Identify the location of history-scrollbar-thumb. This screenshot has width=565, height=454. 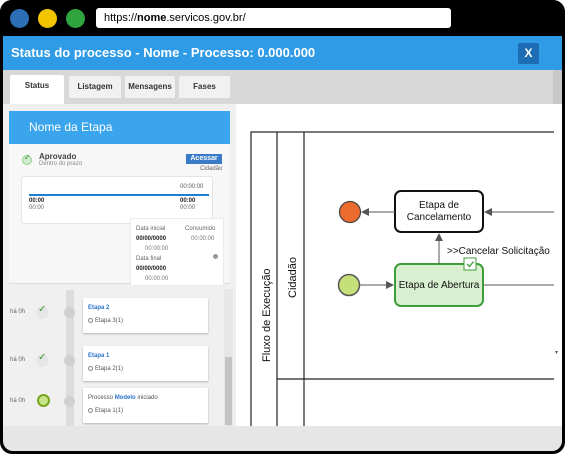
(228, 391).